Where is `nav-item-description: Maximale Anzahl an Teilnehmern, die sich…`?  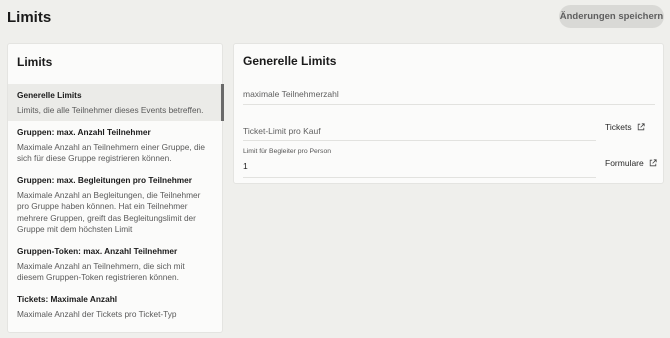 nav-item-description: Maximale Anzahl an Teilnehmern, die sich… is located at coordinates (101, 271).